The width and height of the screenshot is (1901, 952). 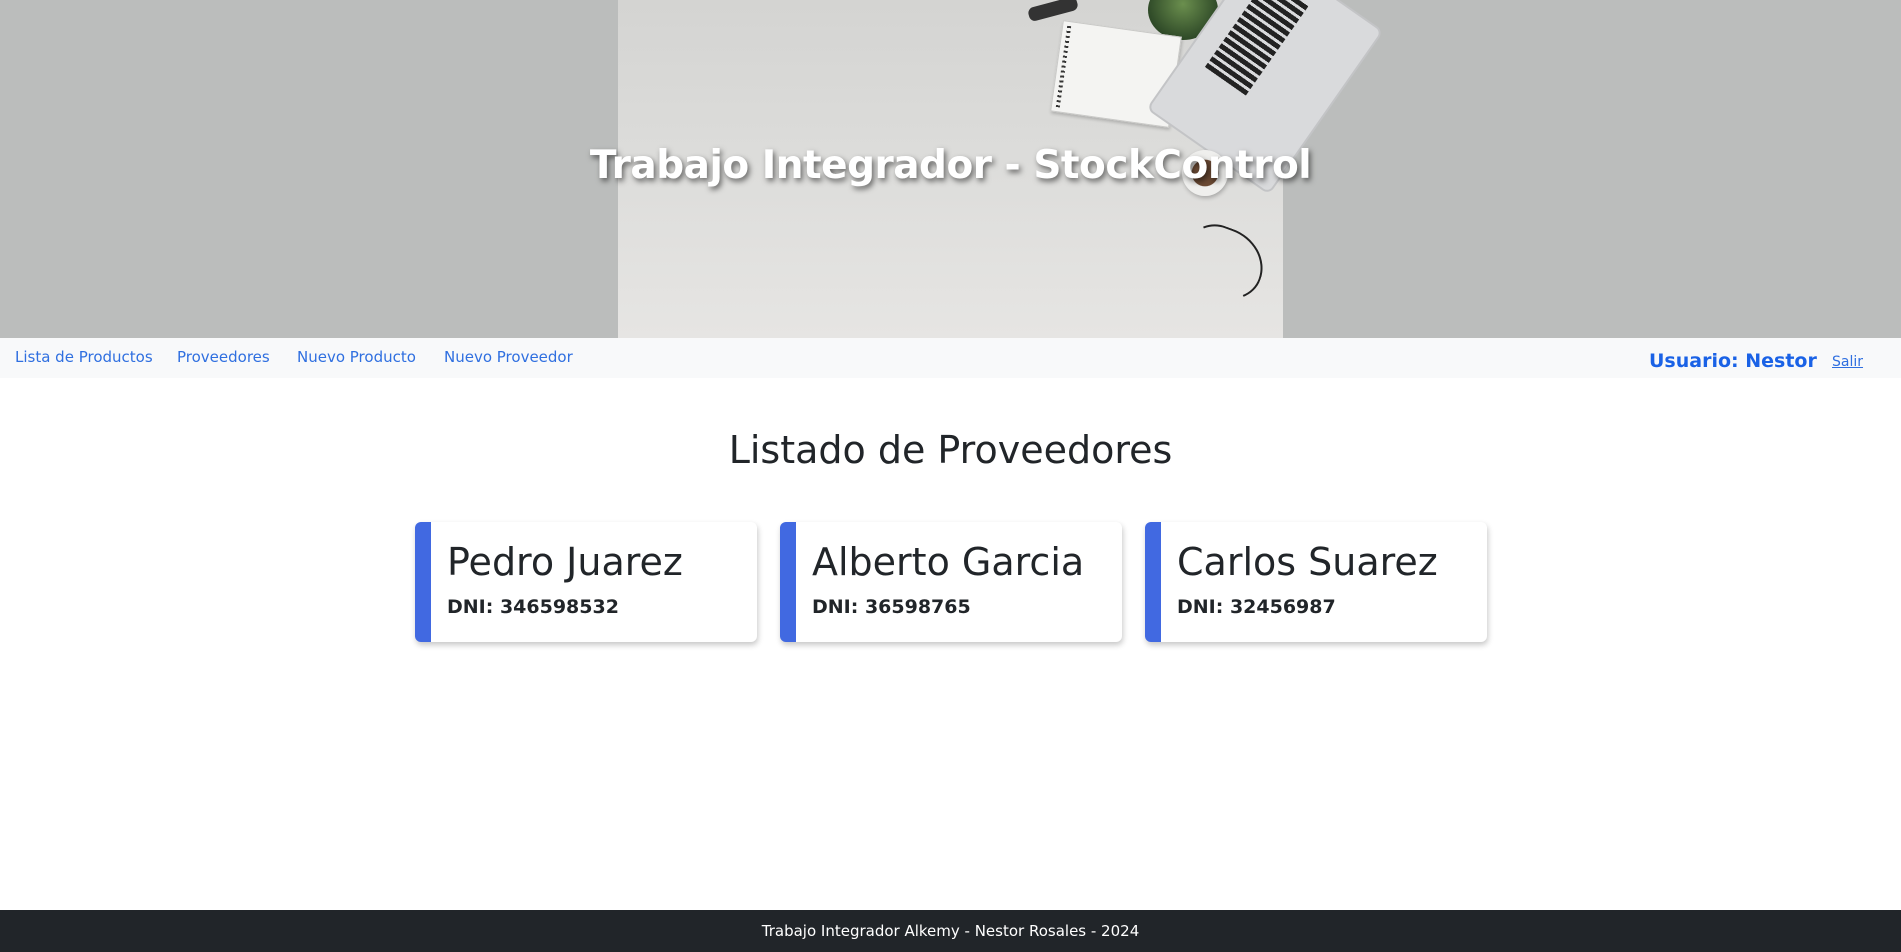 I want to click on provider-card: Alberto Garcia DNI: 36598765, so click(x=951, y=582).